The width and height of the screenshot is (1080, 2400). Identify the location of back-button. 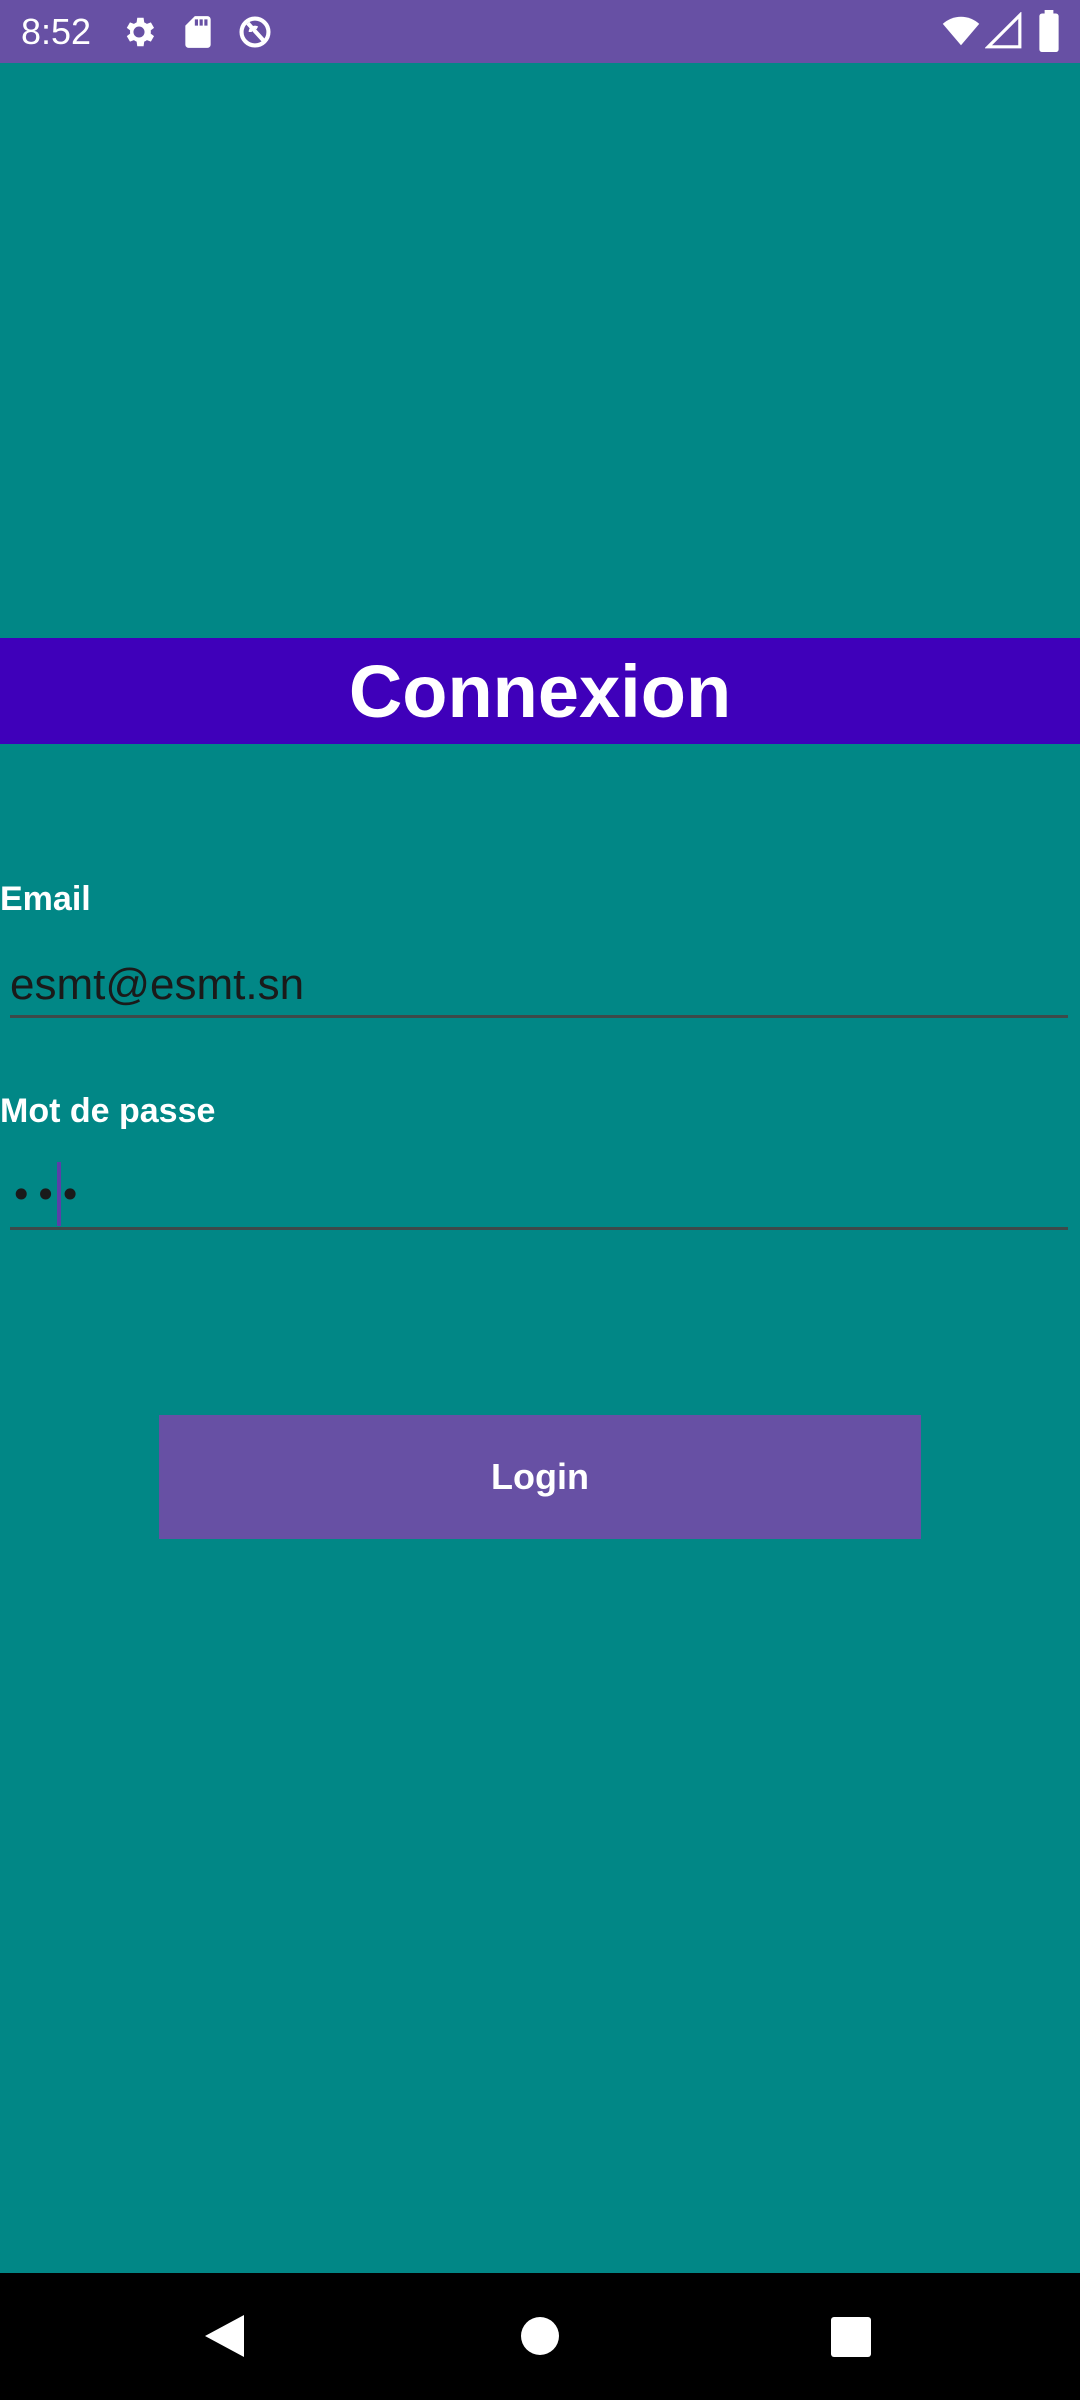
(225, 2336).